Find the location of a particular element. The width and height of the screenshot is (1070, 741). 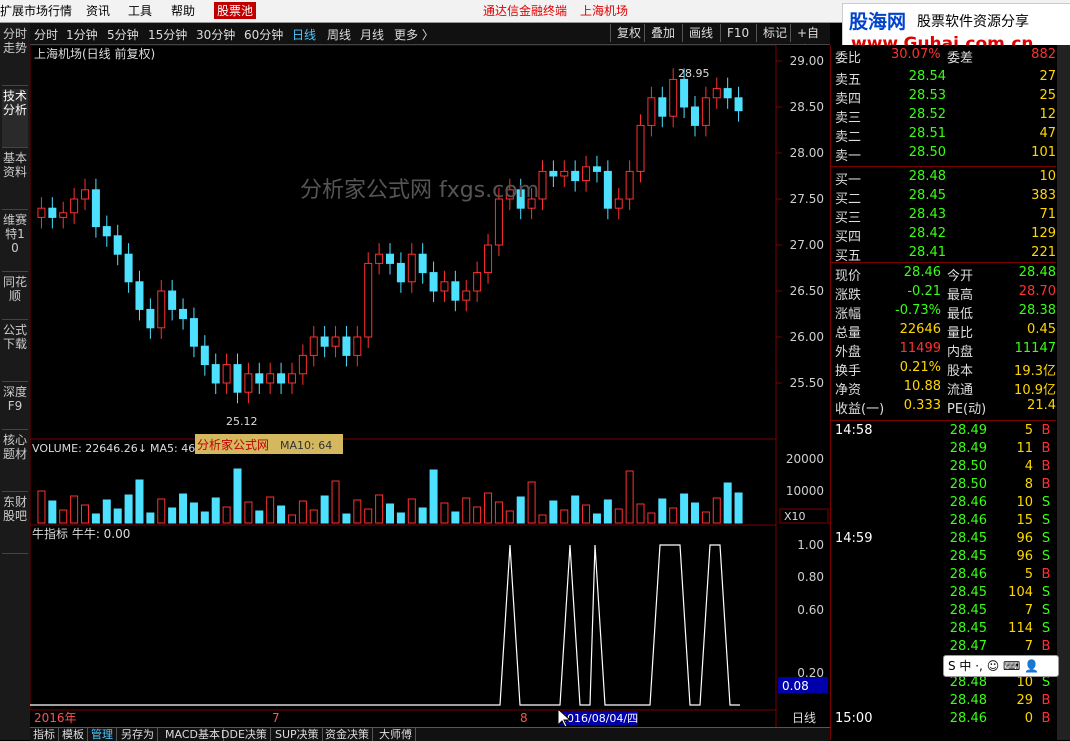

menu-item-news: 资讯 is located at coordinates (98, 10).